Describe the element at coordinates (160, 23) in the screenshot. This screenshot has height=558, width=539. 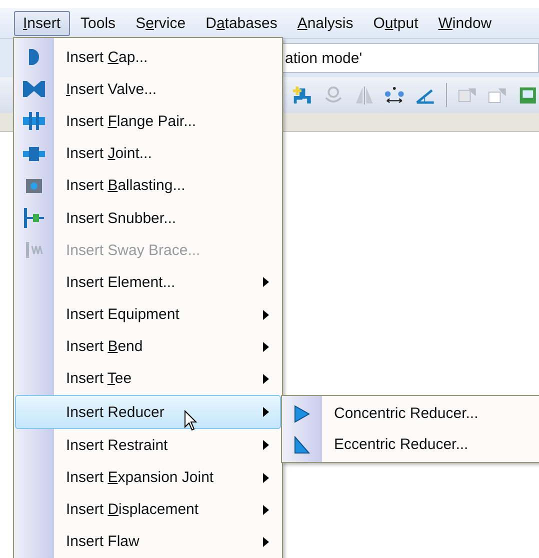
I see `menu-bar-item: Service` at that location.